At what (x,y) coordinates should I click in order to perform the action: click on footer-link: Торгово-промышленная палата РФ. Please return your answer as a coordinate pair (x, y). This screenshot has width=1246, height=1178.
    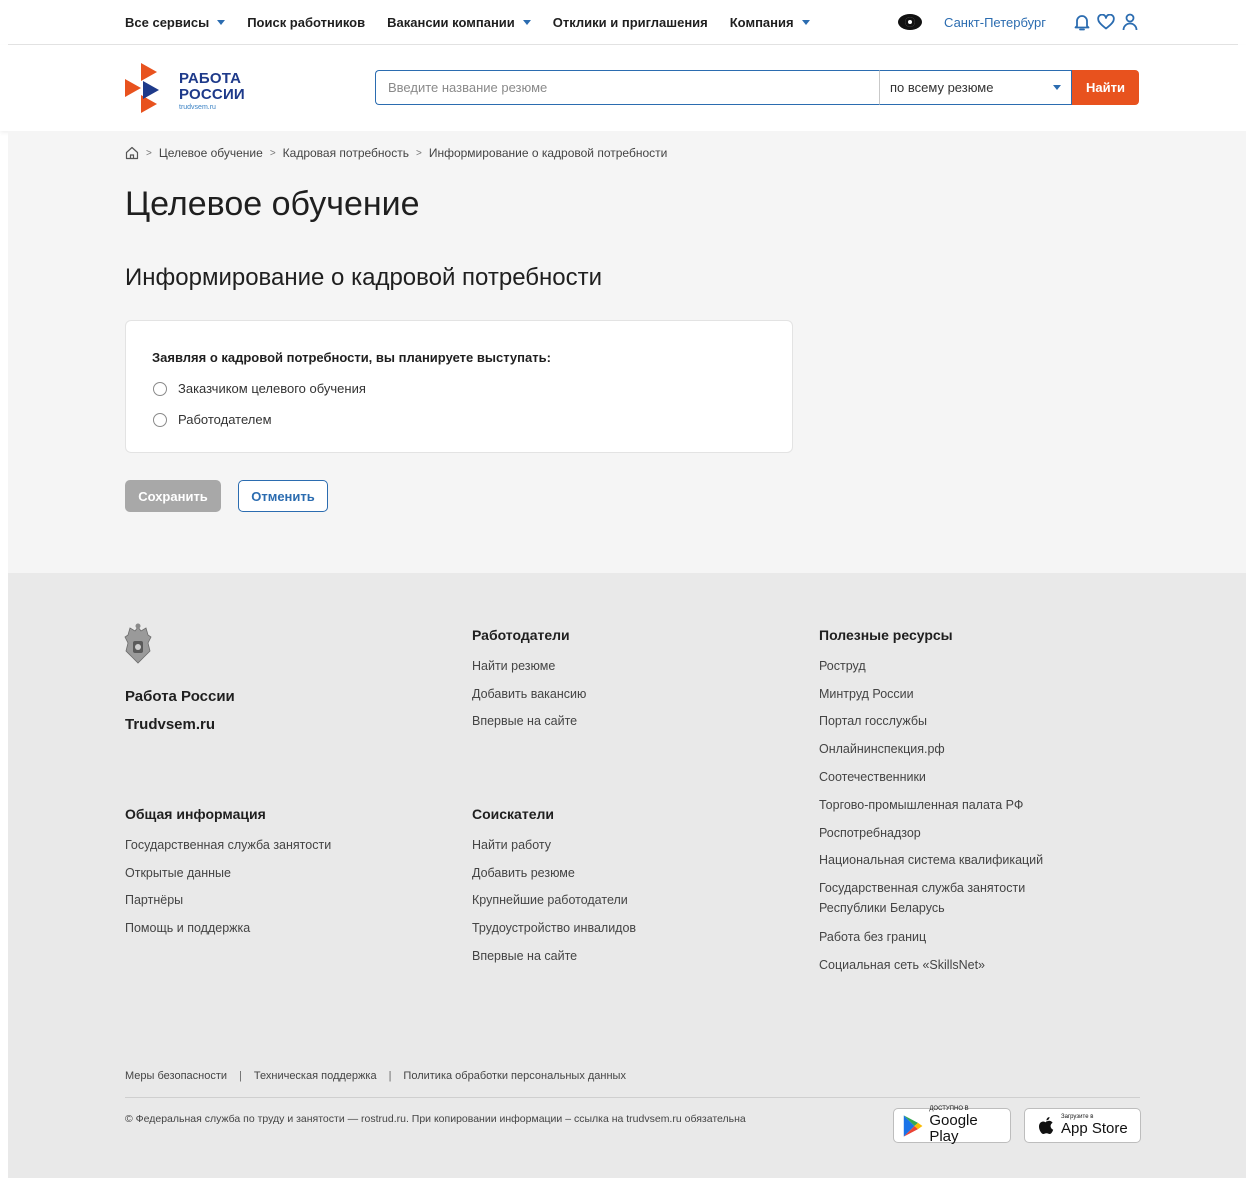
    Looking at the image, I should click on (921, 805).